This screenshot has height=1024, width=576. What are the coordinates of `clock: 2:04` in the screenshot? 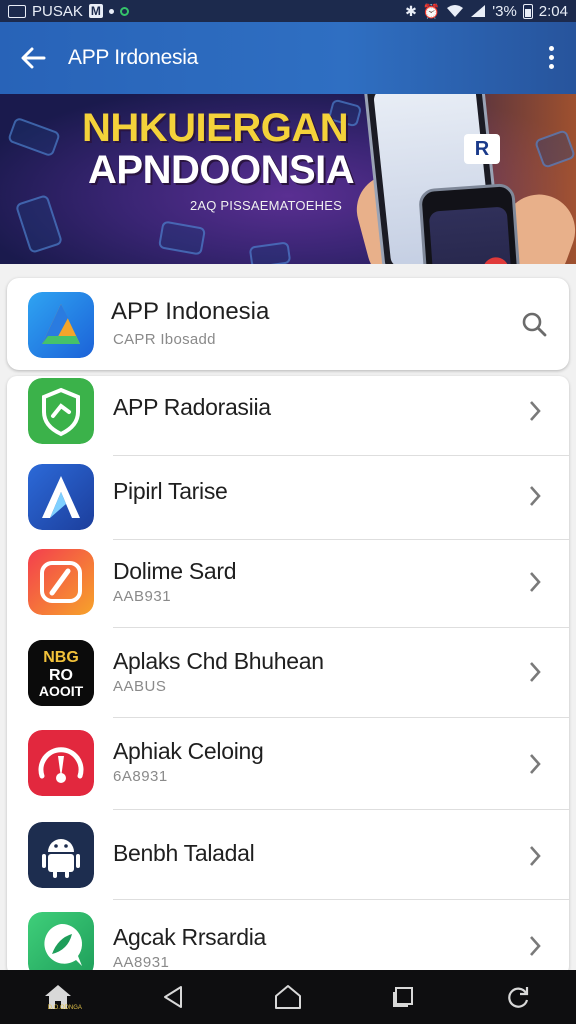 It's located at (553, 11).